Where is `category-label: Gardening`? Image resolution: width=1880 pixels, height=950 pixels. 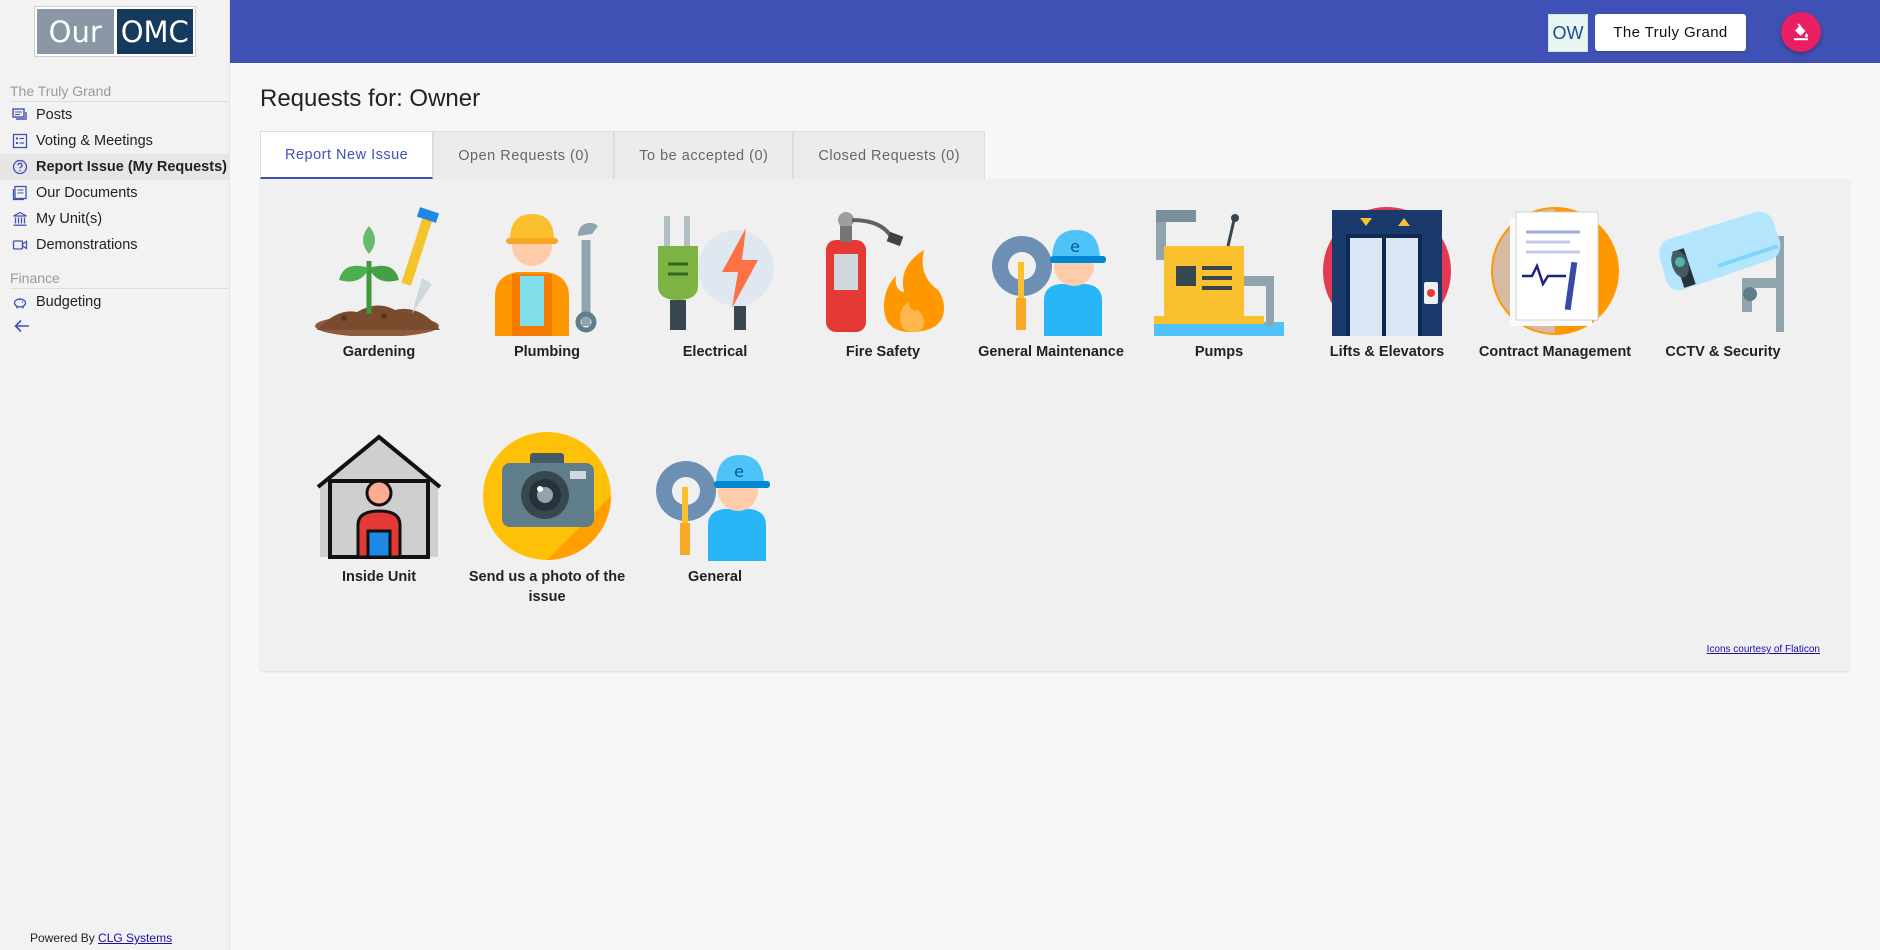 category-label: Gardening is located at coordinates (379, 352).